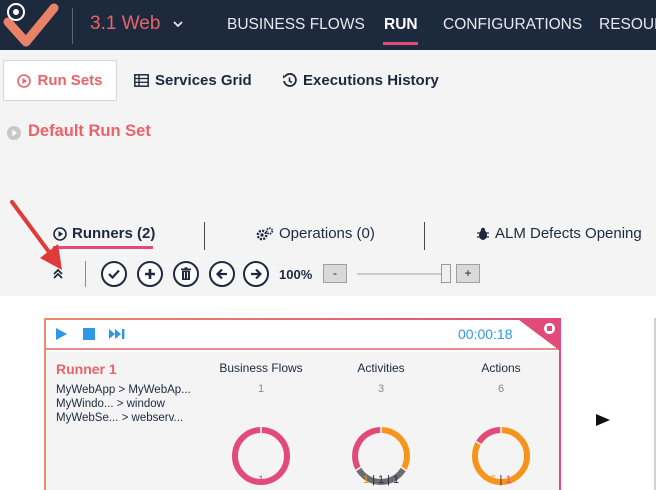 This screenshot has height=490, width=656. I want to click on tab-run-sets-label: Run Sets, so click(70, 80).